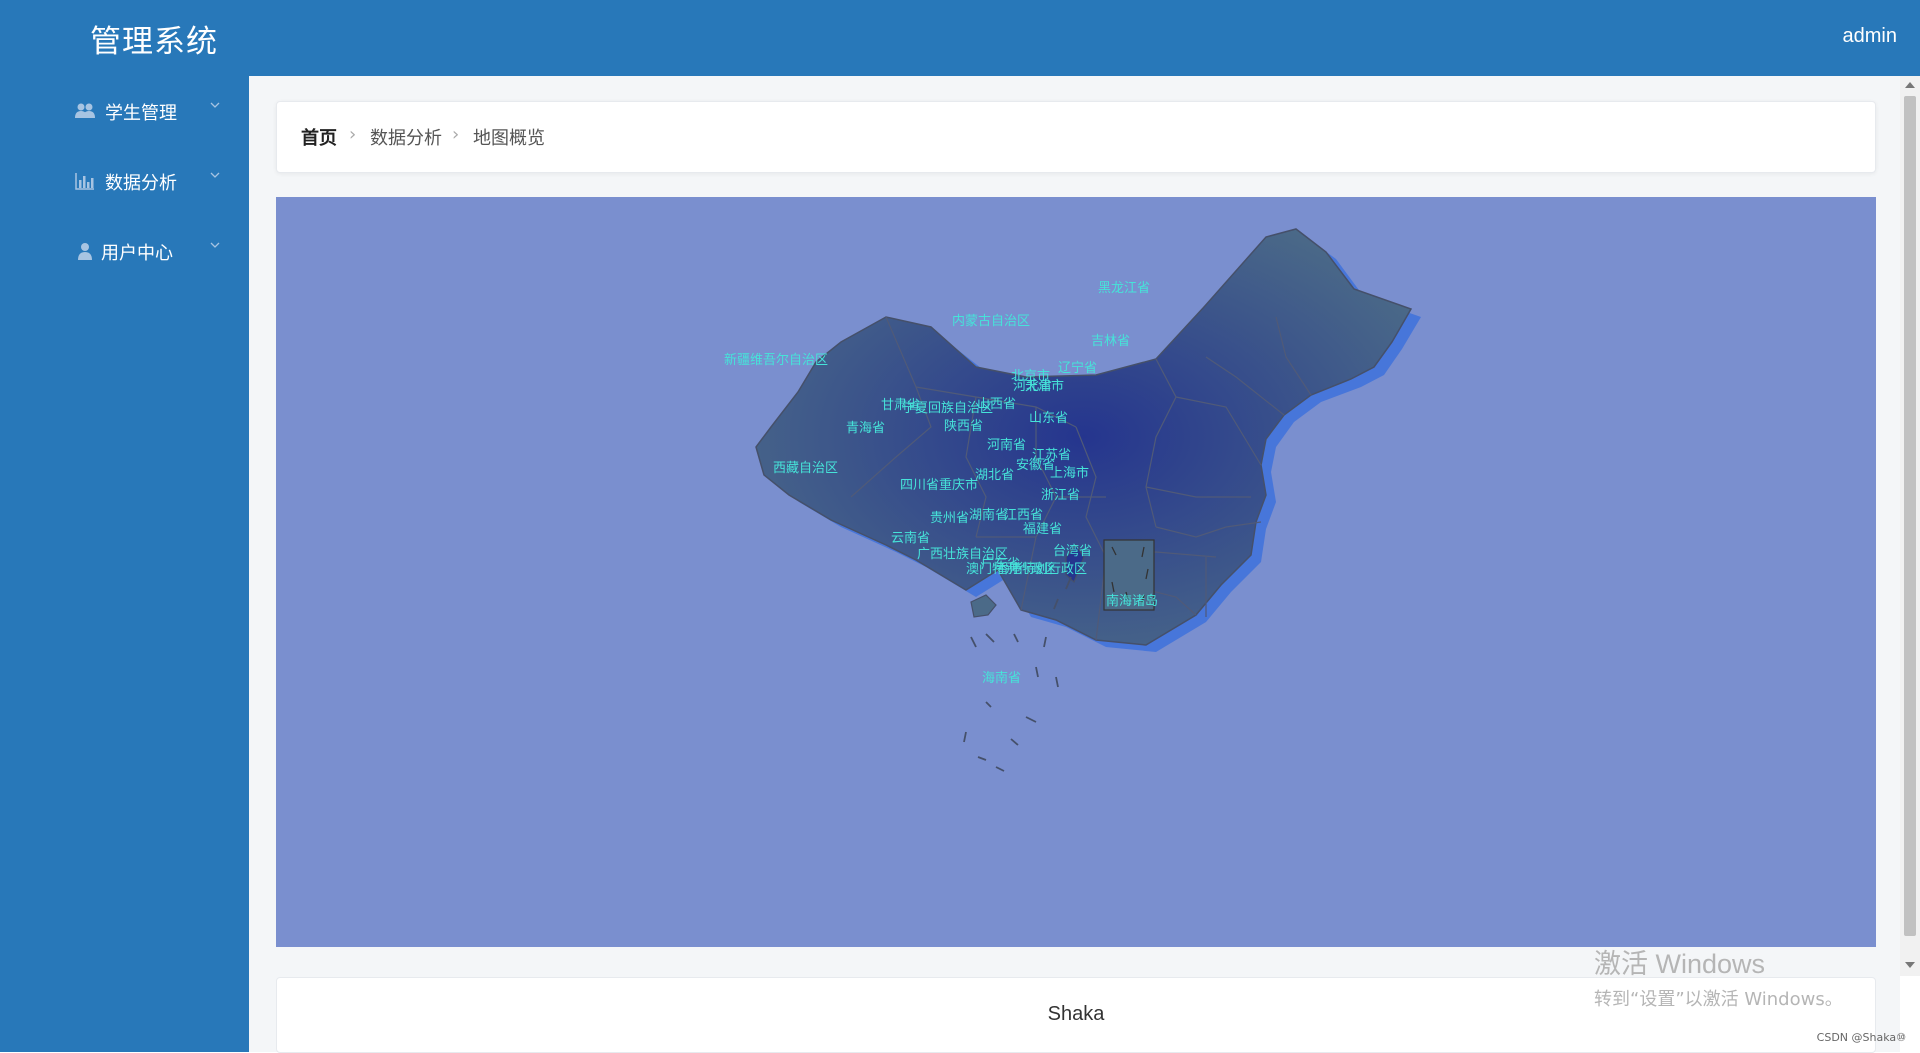  Describe the element at coordinates (1110, 341) in the screenshot. I see `label-jilin: 吉林省` at that location.